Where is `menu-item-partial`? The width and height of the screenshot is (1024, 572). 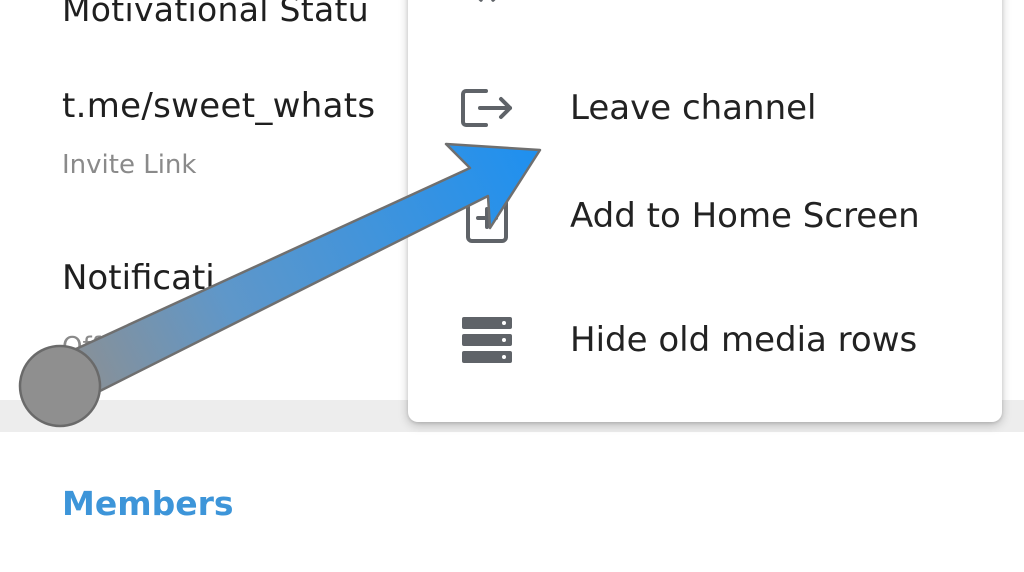 menu-item-partial is located at coordinates (705, 17).